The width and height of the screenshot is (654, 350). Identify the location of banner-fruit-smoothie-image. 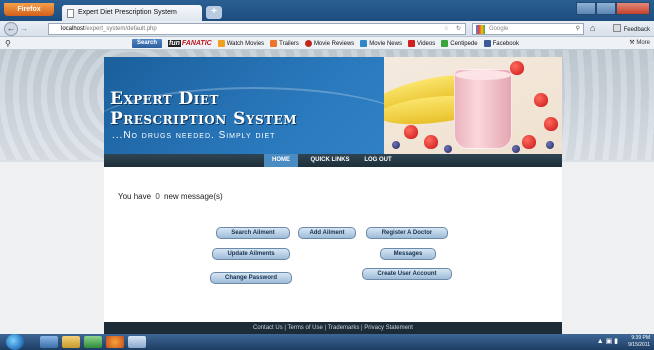
(473, 105).